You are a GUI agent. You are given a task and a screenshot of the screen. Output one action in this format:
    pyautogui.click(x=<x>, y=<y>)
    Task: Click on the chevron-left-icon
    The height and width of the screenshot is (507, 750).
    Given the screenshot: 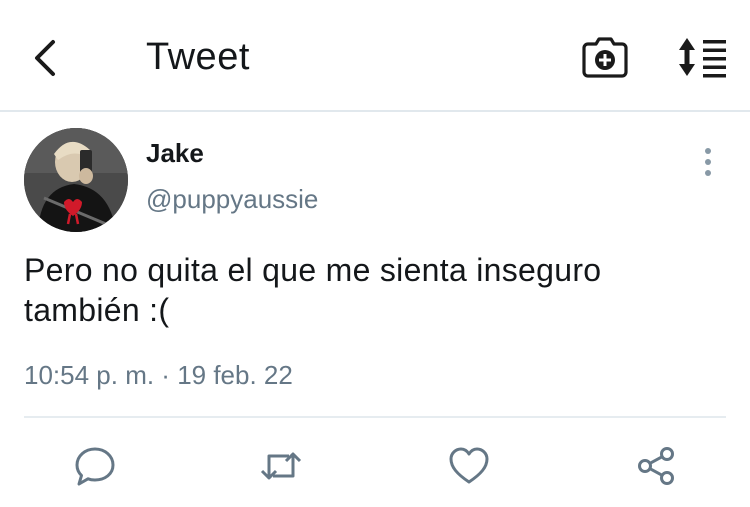 What is the action you would take?
    pyautogui.click(x=45, y=58)
    